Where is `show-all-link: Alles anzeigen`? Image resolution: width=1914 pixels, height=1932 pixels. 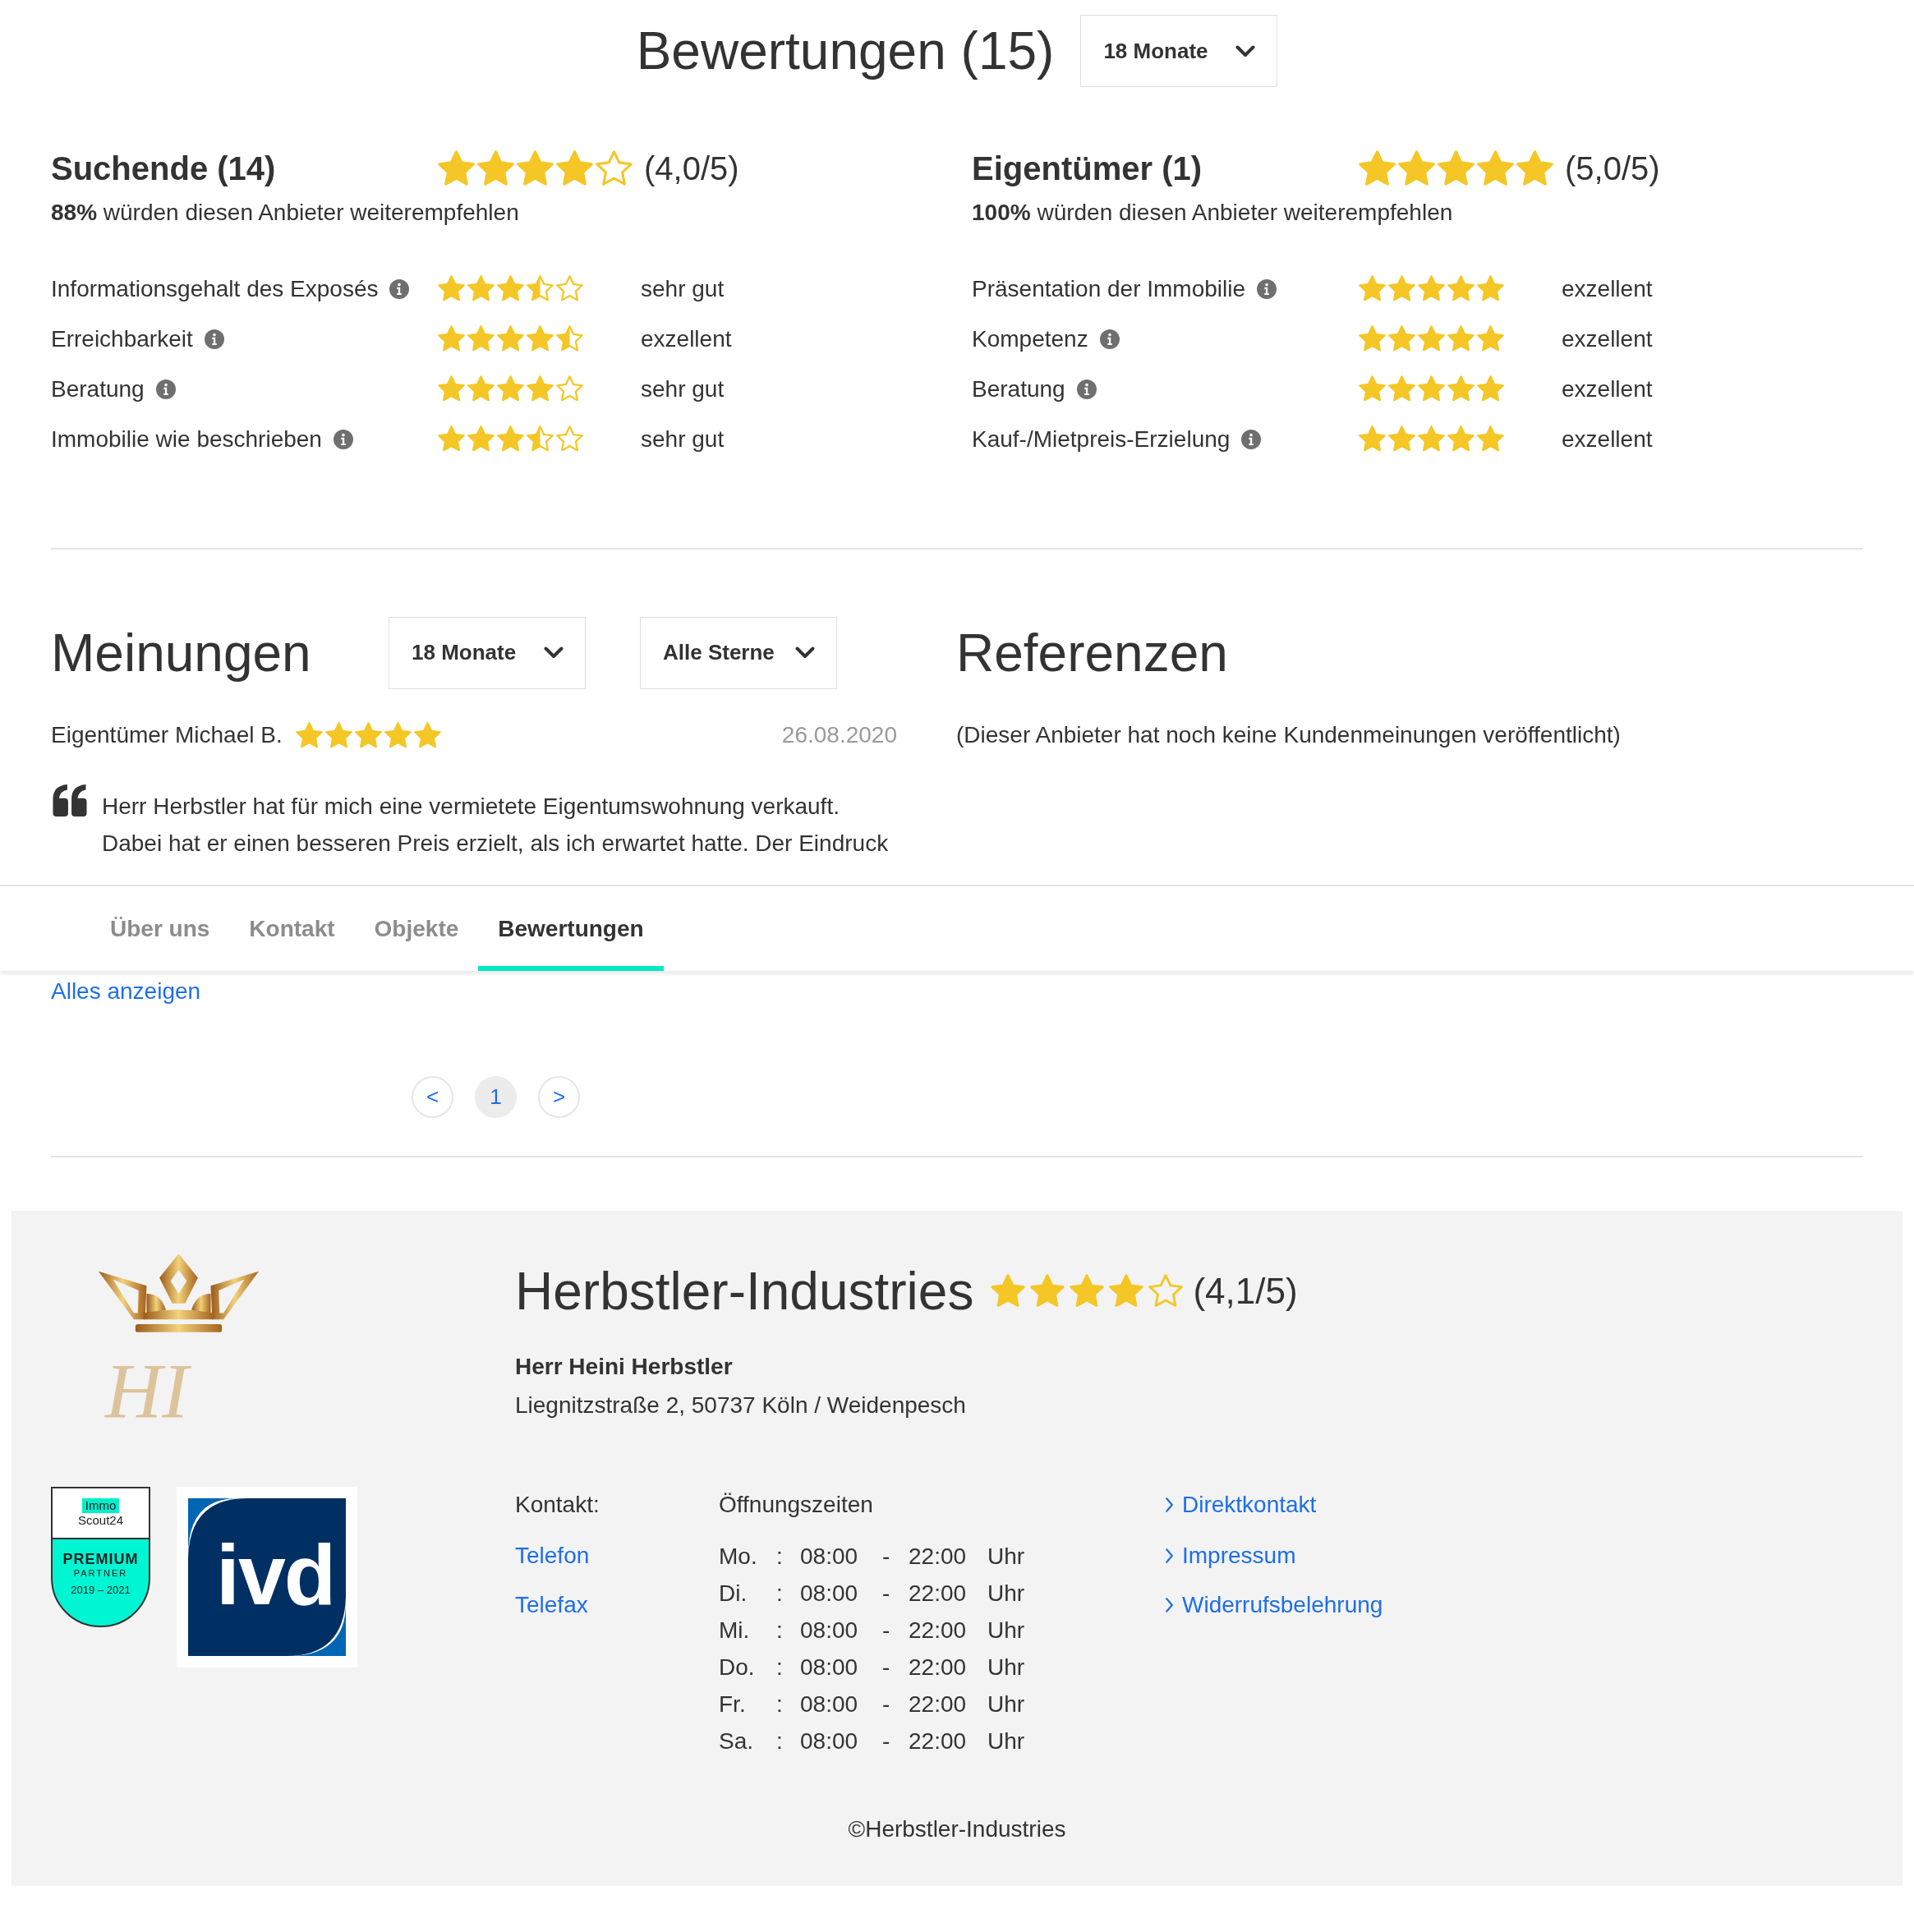 show-all-link: Alles anzeigen is located at coordinates (126, 992).